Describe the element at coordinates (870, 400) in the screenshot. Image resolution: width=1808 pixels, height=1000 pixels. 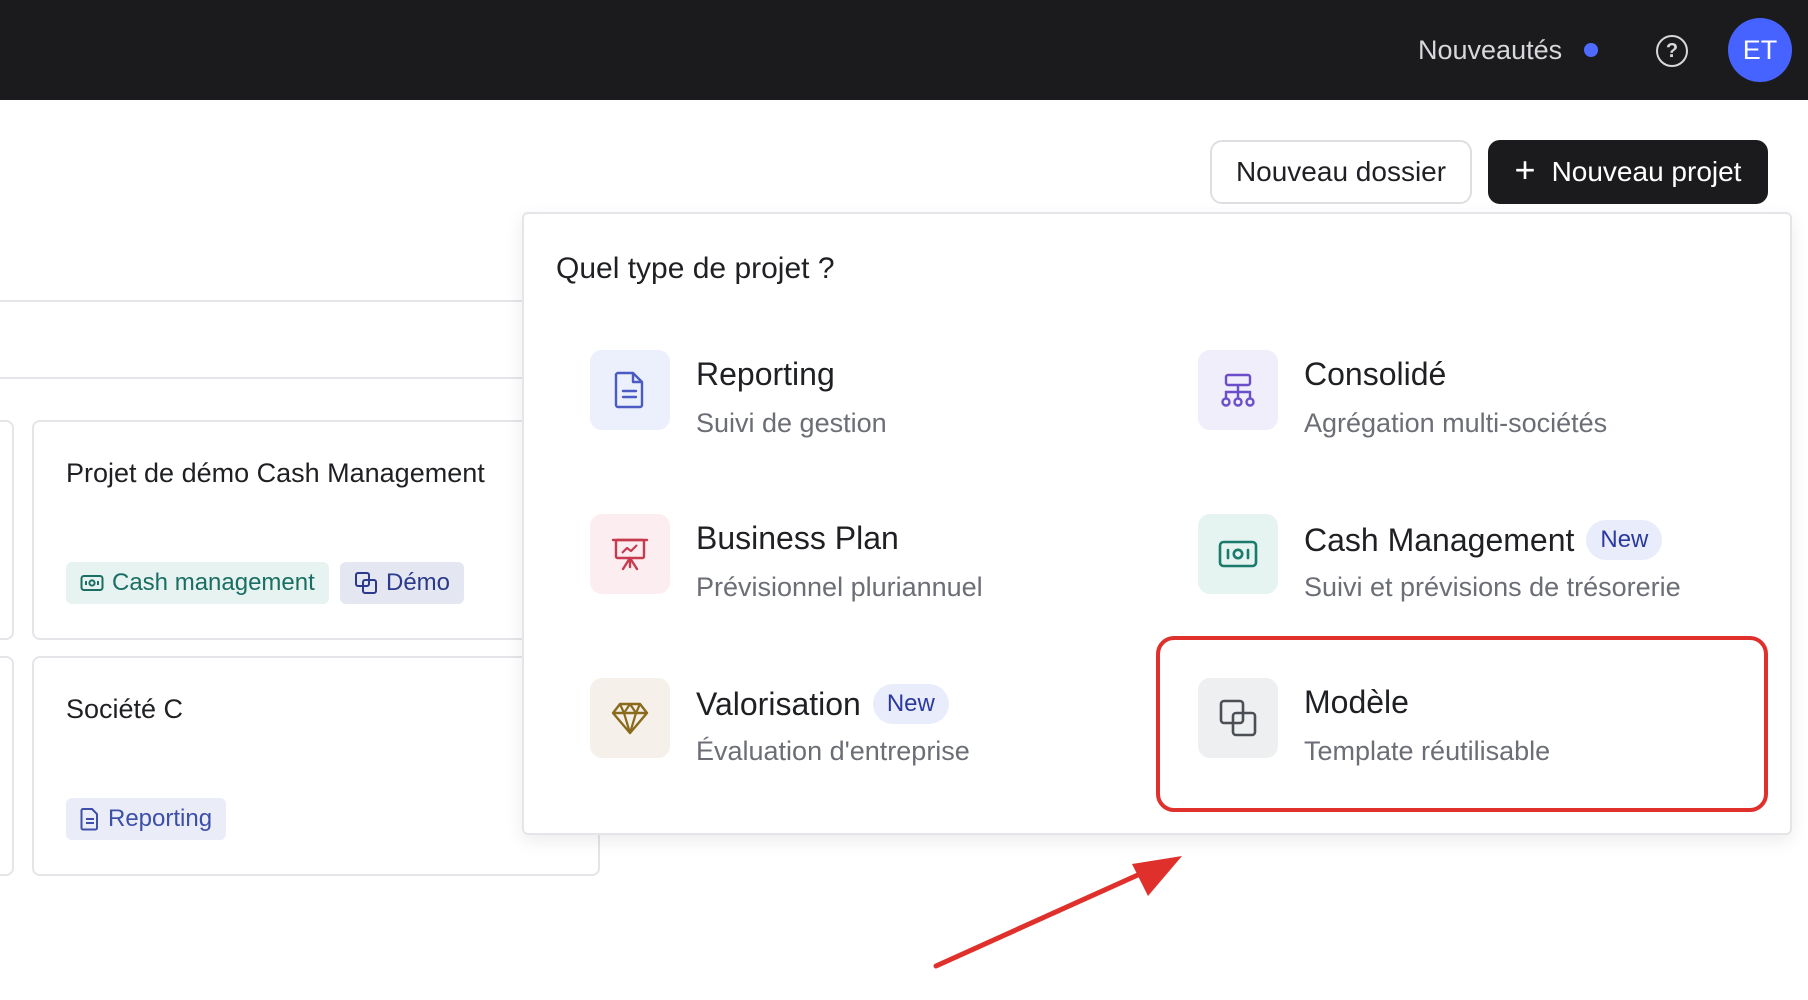
I see `option-reporting: Reporting Suivi de gestion` at that location.